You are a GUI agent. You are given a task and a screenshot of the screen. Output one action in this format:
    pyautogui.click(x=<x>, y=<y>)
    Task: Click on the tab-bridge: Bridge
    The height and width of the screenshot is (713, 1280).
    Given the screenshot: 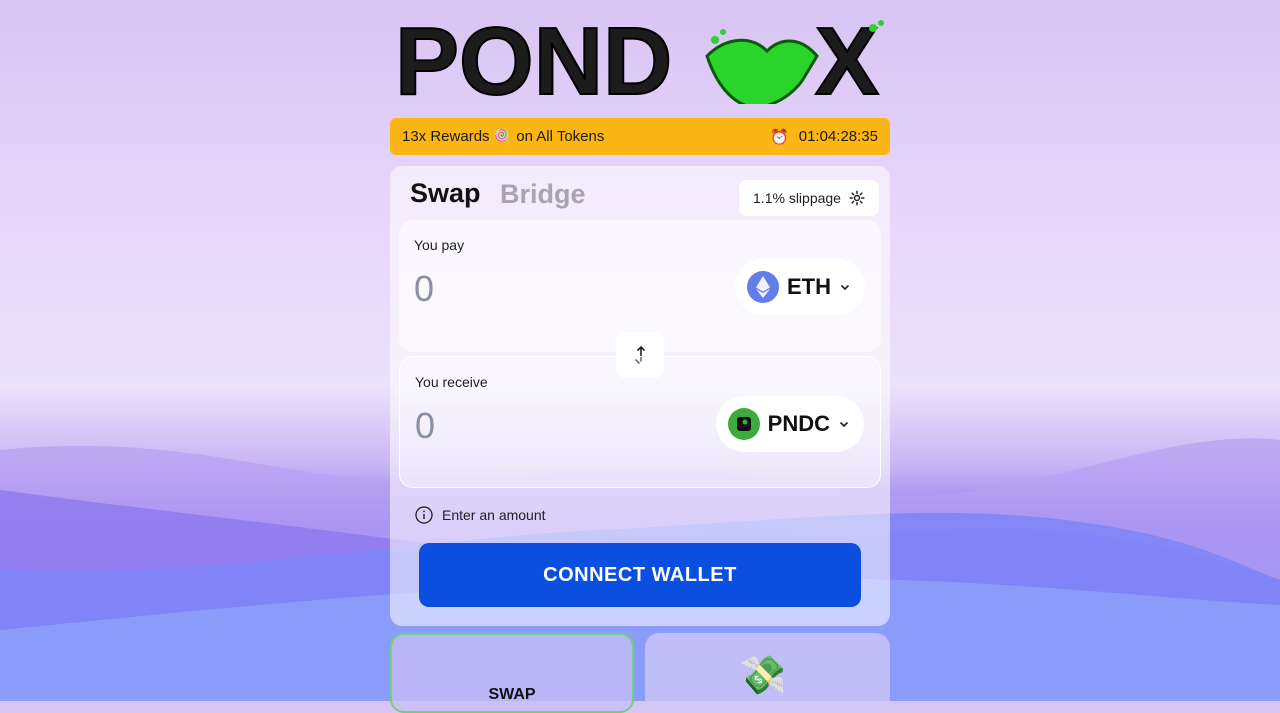 What is the action you would take?
    pyautogui.click(x=543, y=194)
    